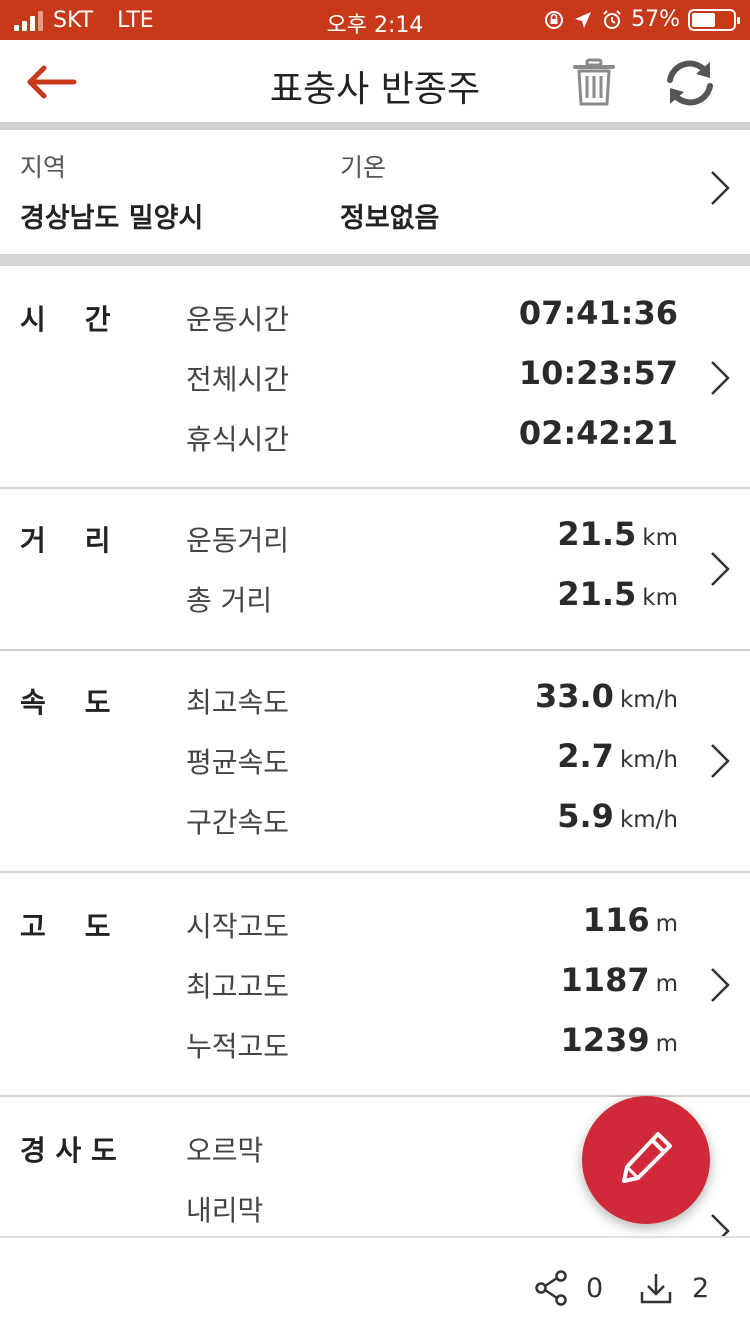 This screenshot has height=1334, width=750. I want to click on back-button, so click(52, 82).